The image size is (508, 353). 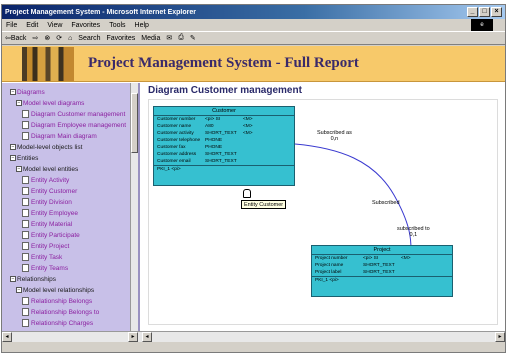 I want to click on tree-item-label: Diagram Main diagram, so click(x=64, y=136).